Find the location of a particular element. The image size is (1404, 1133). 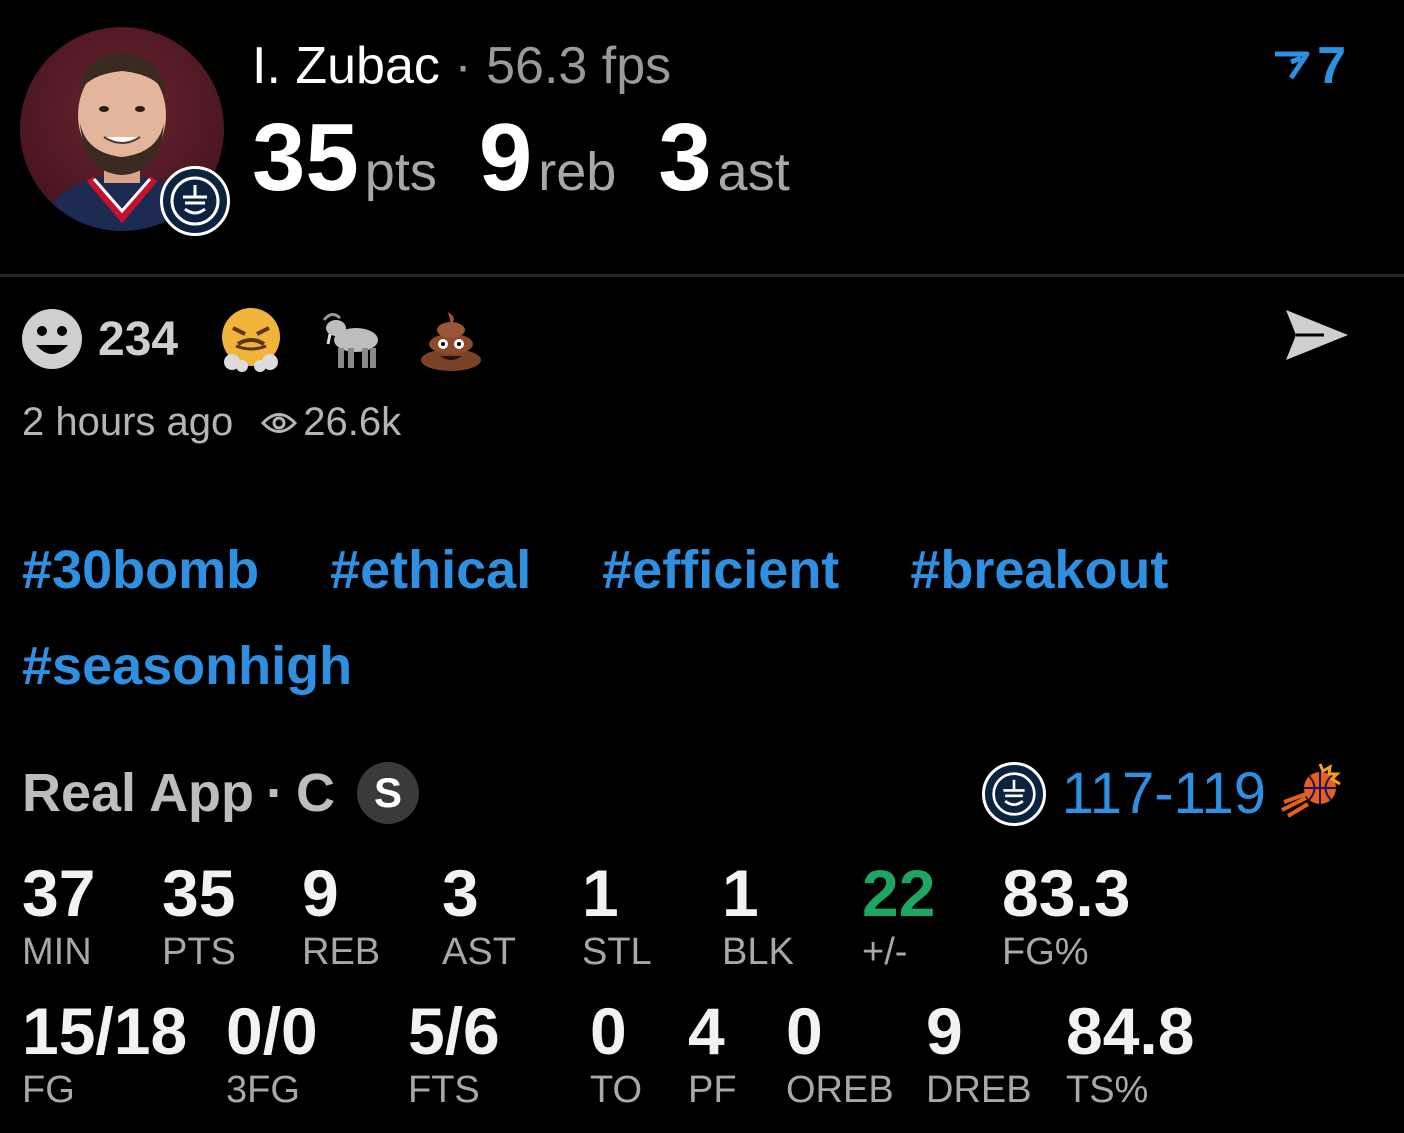

score-text: 117-119 is located at coordinates (1163, 793).